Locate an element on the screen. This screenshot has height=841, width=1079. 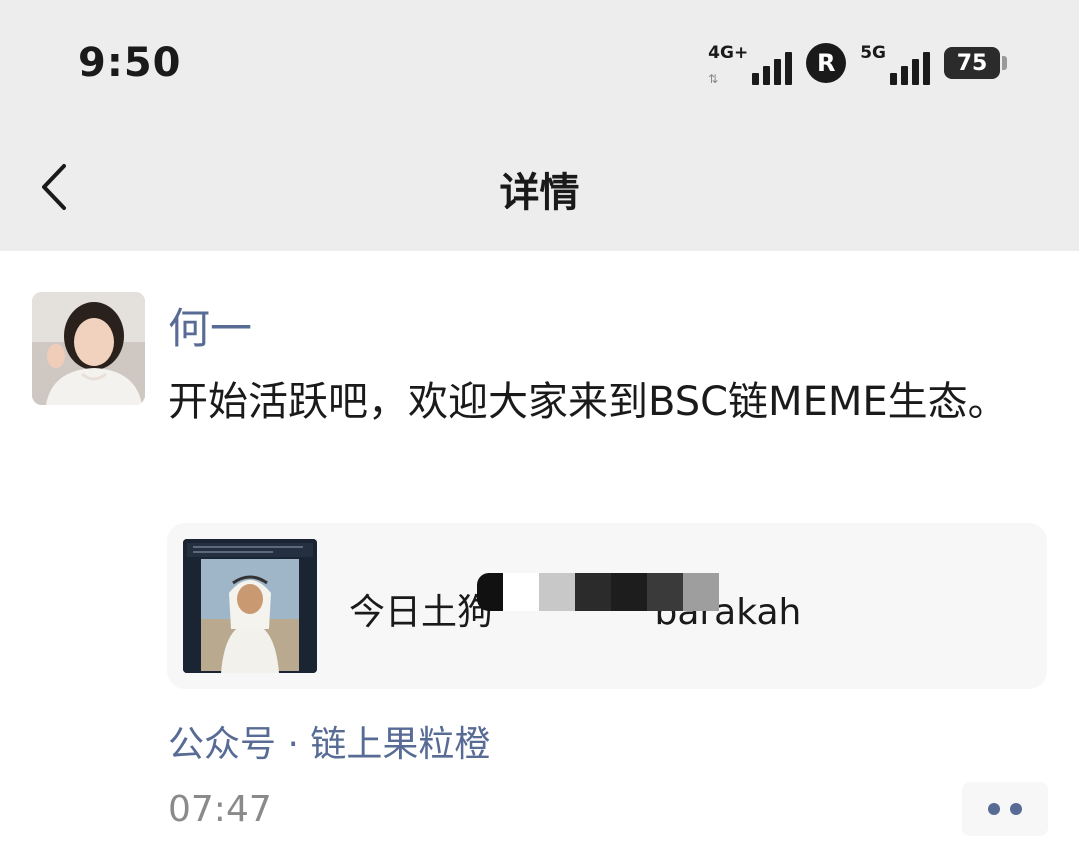
source-account-link: 公众号 · 链上果粒橙 is located at coordinates (329, 741).